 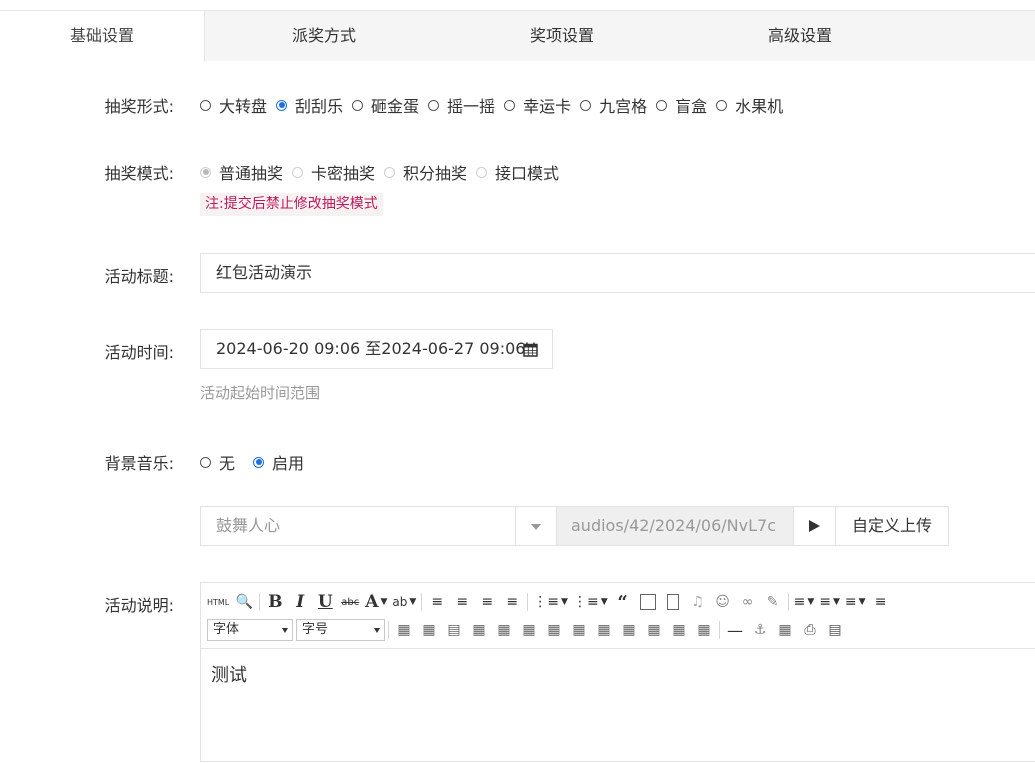 What do you see at coordinates (723, 602) in the screenshot?
I see `emoji-icon: ☺` at bounding box center [723, 602].